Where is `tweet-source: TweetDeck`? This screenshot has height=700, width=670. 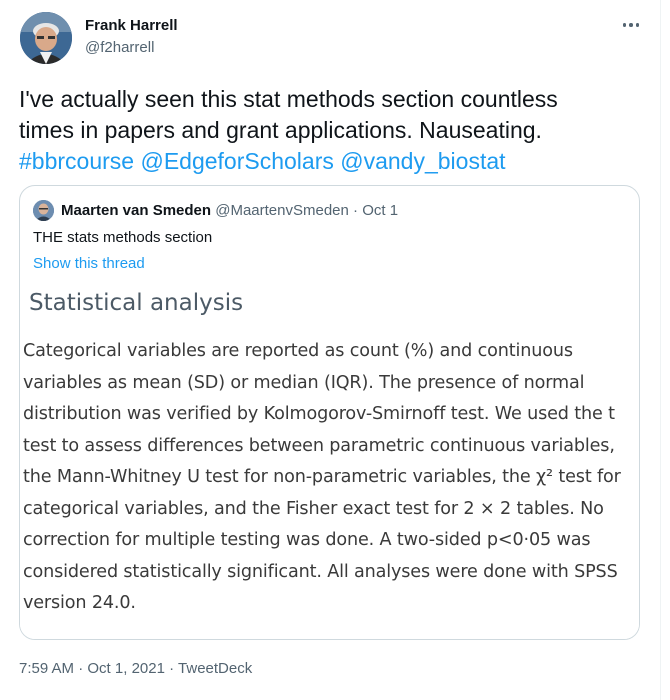 tweet-source: TweetDeck is located at coordinates (215, 668).